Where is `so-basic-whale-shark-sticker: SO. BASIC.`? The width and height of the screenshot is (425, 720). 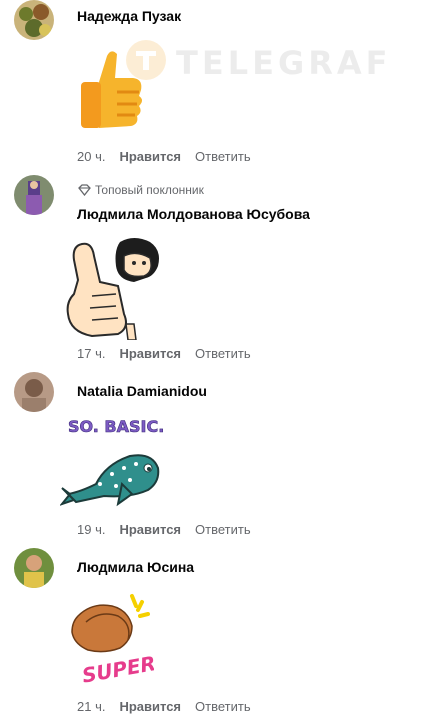 so-basic-whale-shark-sticker: SO. BASIC. is located at coordinates (112, 462).